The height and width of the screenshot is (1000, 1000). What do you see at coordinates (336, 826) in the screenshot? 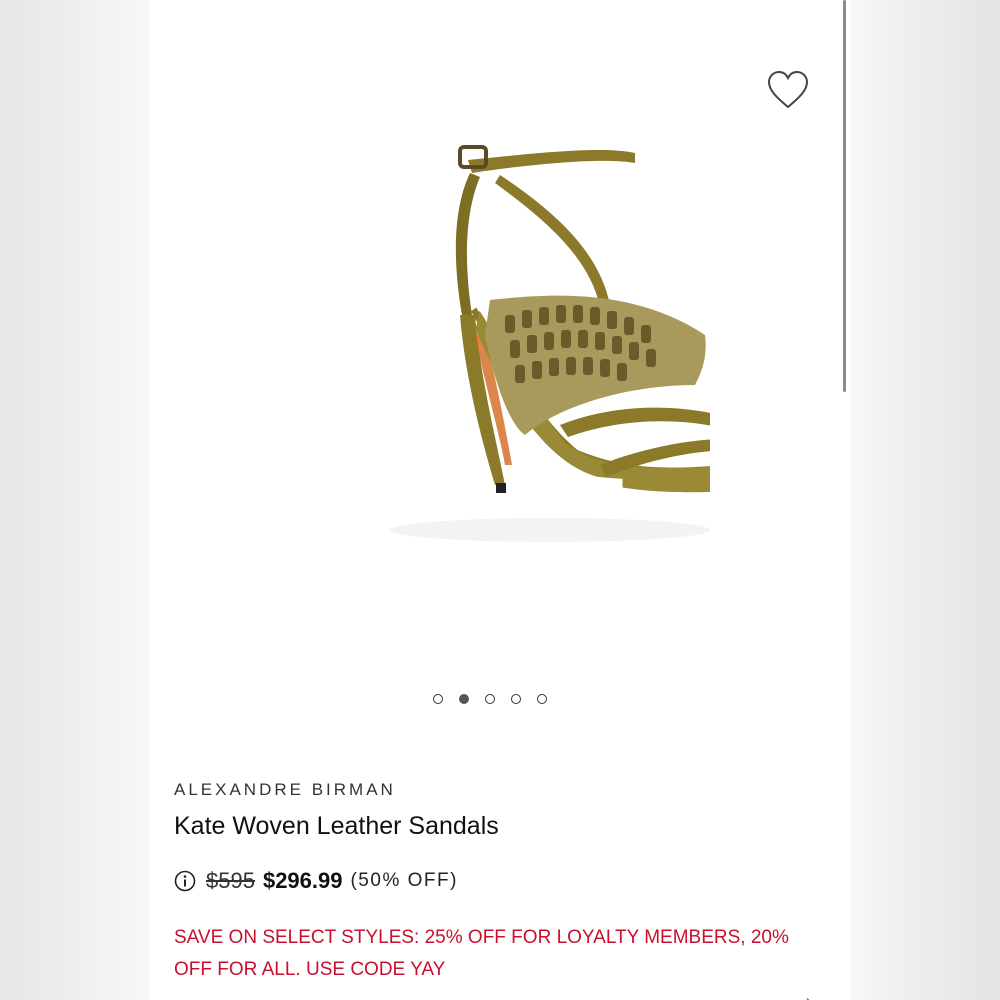
I see `product-title: Kate Woven Leather Sandals` at bounding box center [336, 826].